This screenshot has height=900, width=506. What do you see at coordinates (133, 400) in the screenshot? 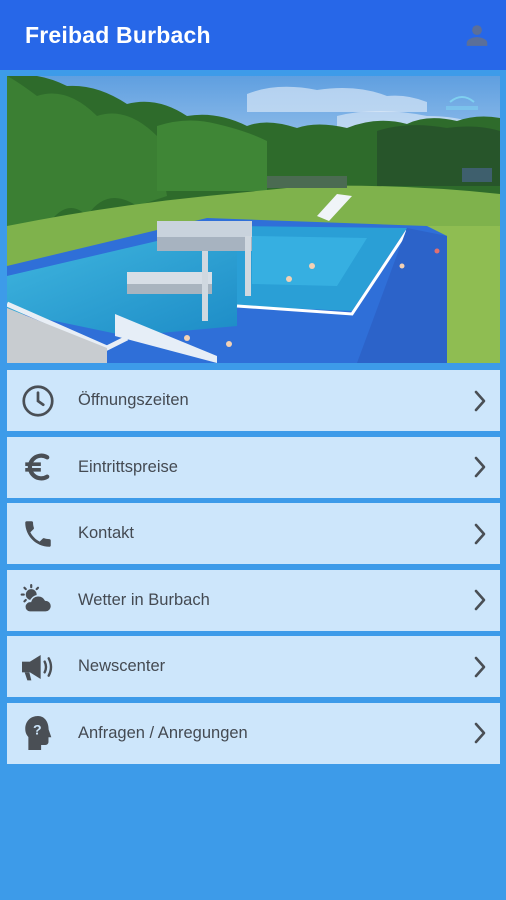
I see `menu-item-label: Öffnungszeiten` at bounding box center [133, 400].